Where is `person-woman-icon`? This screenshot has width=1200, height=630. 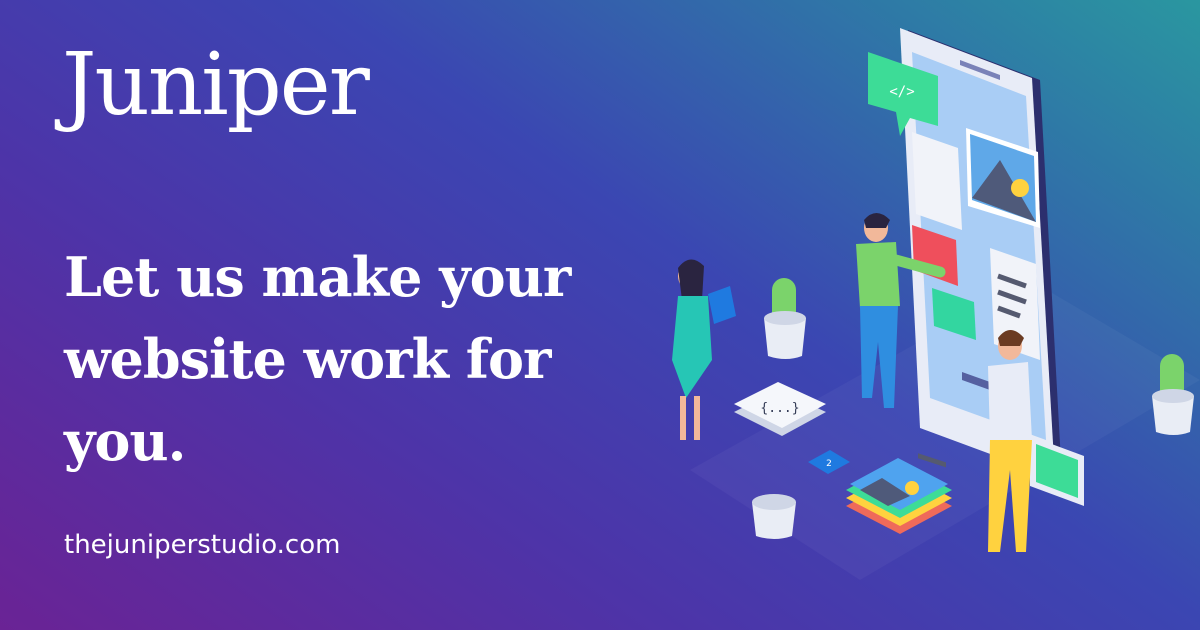
person-woman-icon is located at coordinates (704, 349).